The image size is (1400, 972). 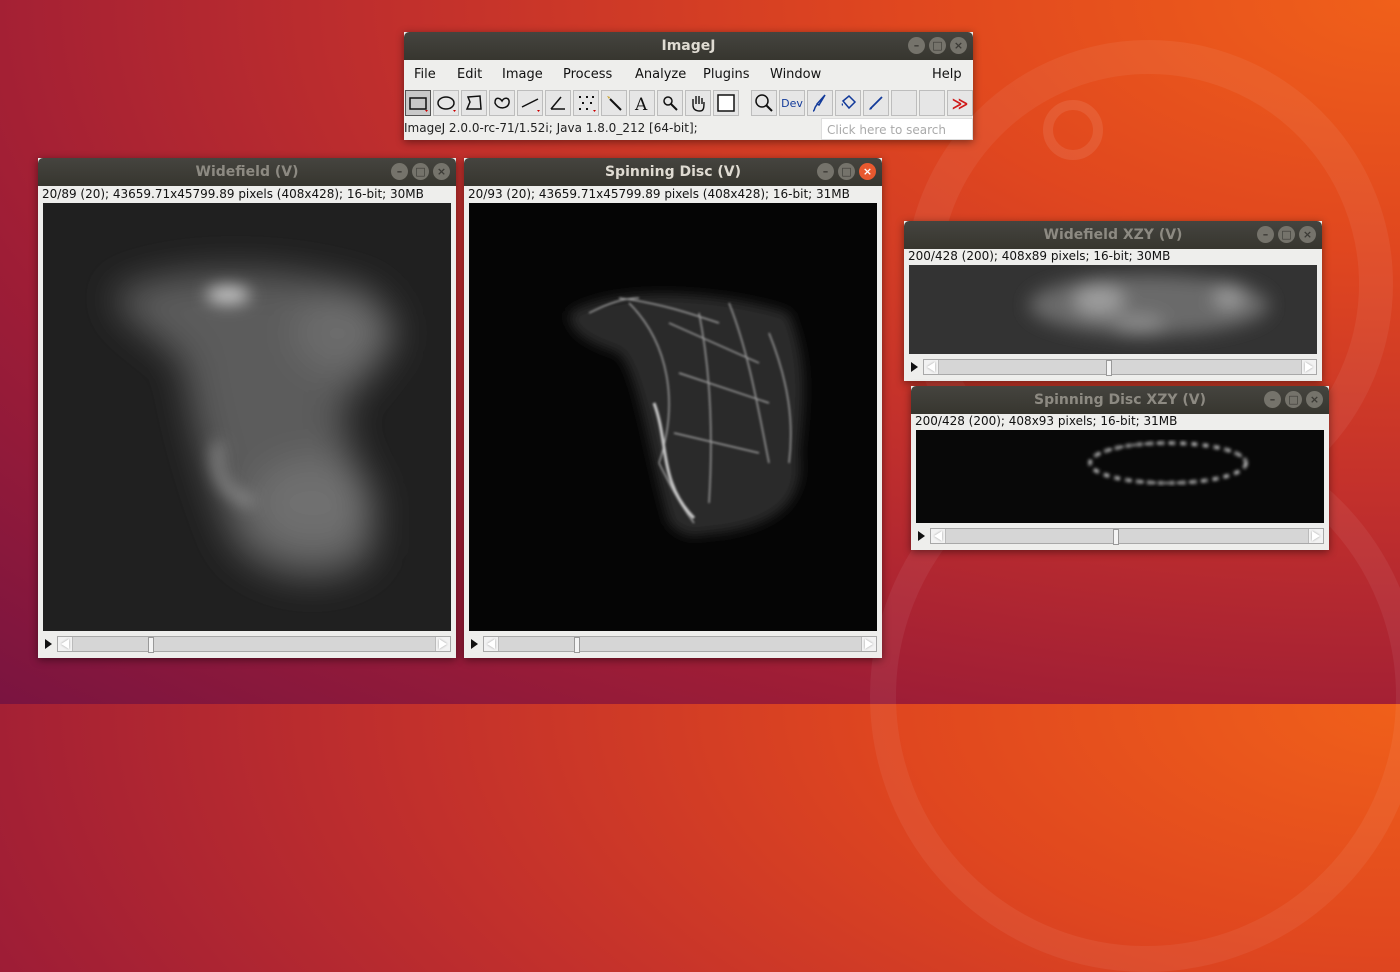 I want to click on flood-fill-tool, so click(x=848, y=103).